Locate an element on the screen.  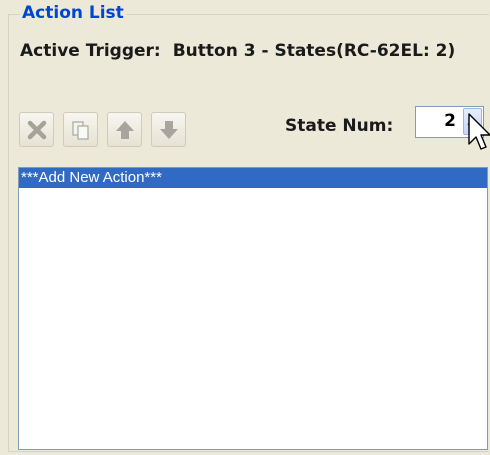
move-down-button is located at coordinates (168, 129).